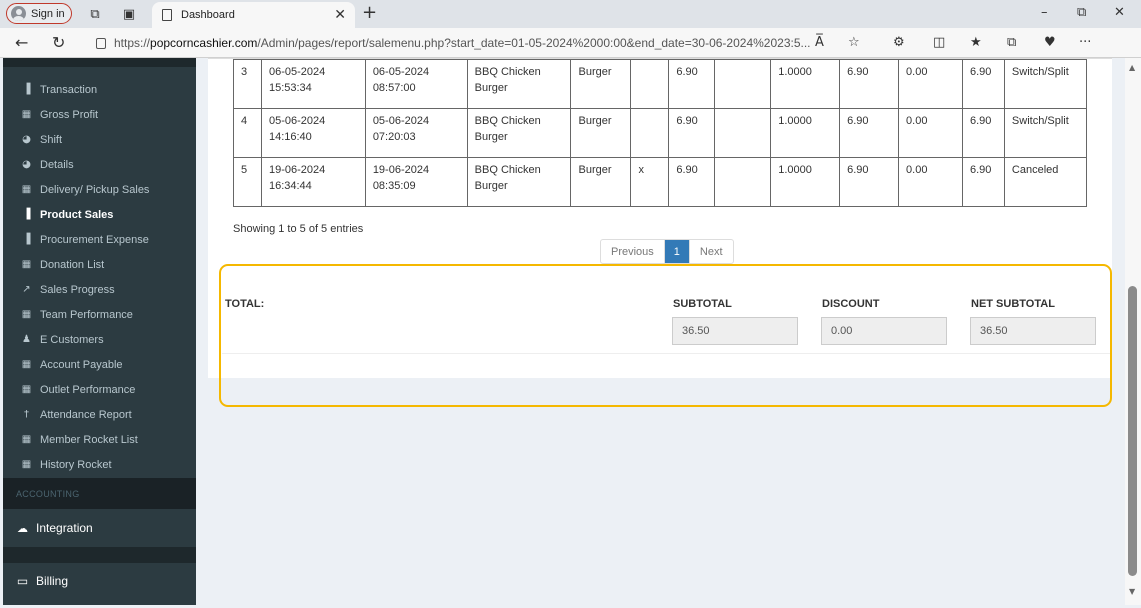 The height and width of the screenshot is (608, 1141). I want to click on sidebar-reports-header, so click(99, 62).